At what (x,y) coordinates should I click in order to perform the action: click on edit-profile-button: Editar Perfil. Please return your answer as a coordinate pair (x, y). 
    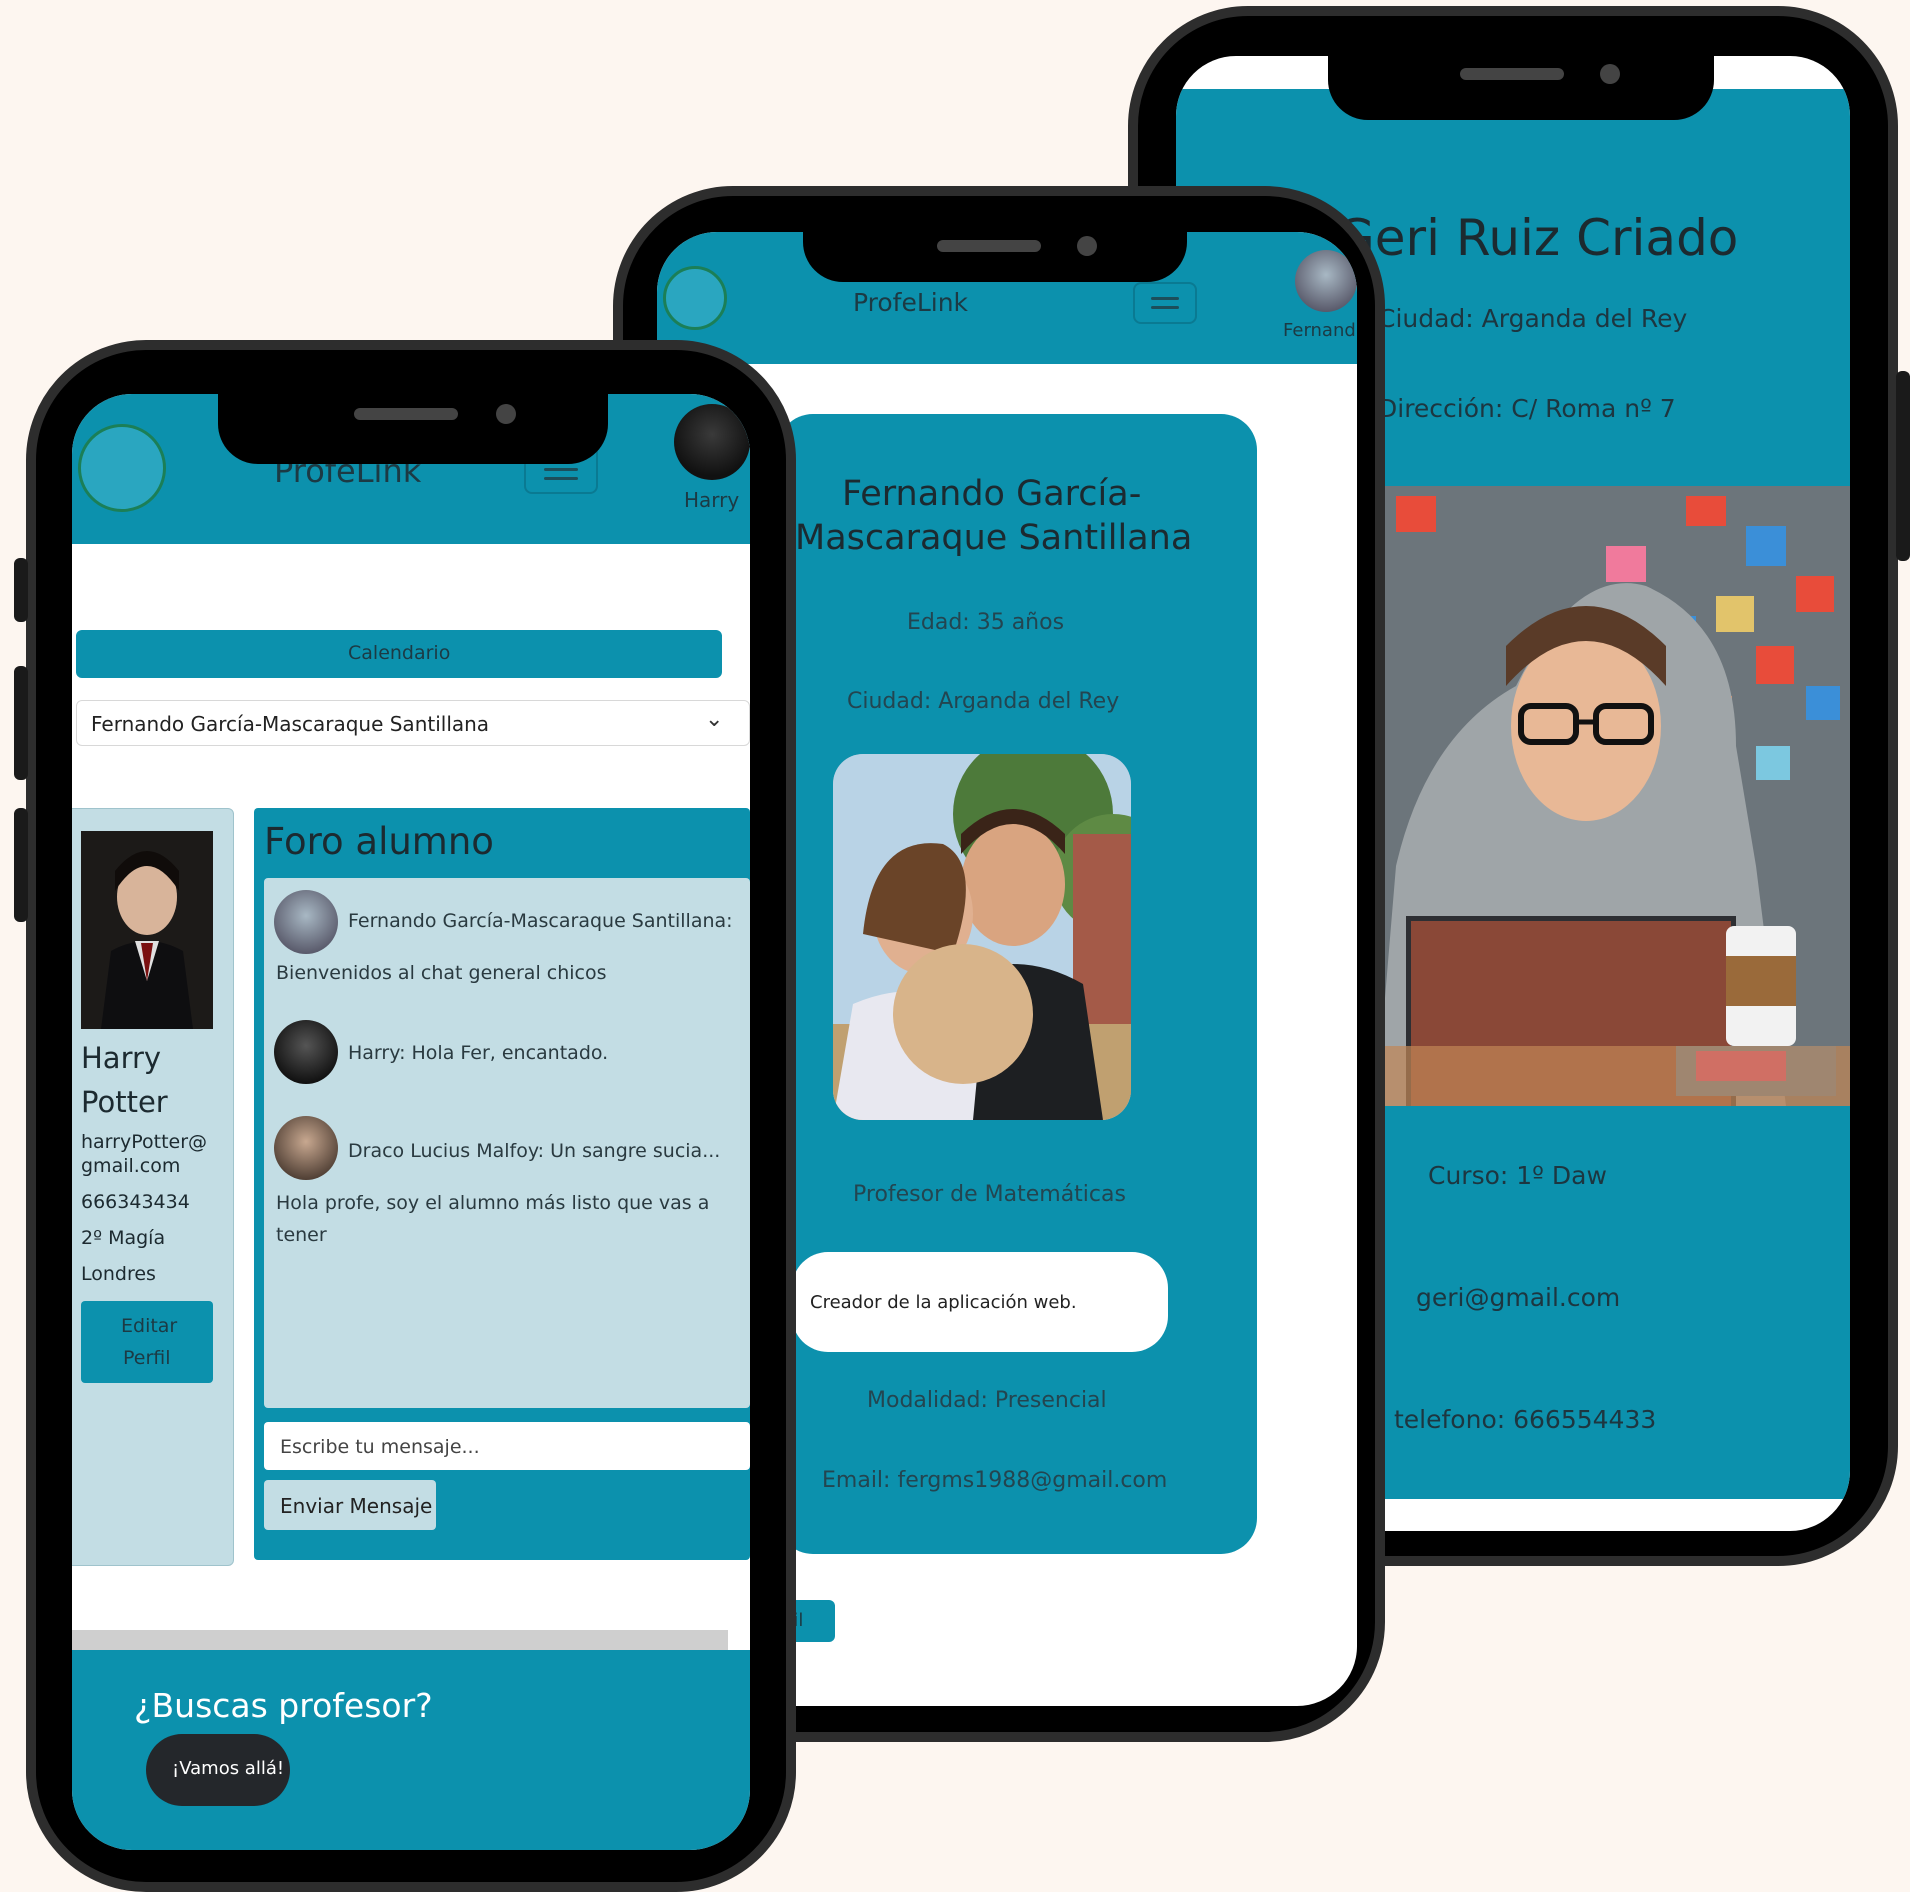
    Looking at the image, I should click on (147, 1342).